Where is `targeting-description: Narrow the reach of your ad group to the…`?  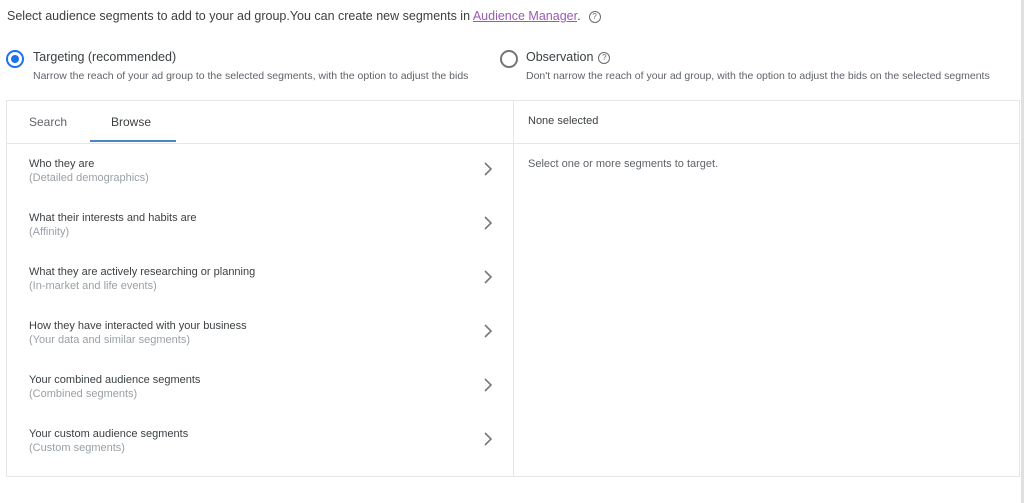 targeting-description: Narrow the reach of your ad group to the… is located at coordinates (251, 76).